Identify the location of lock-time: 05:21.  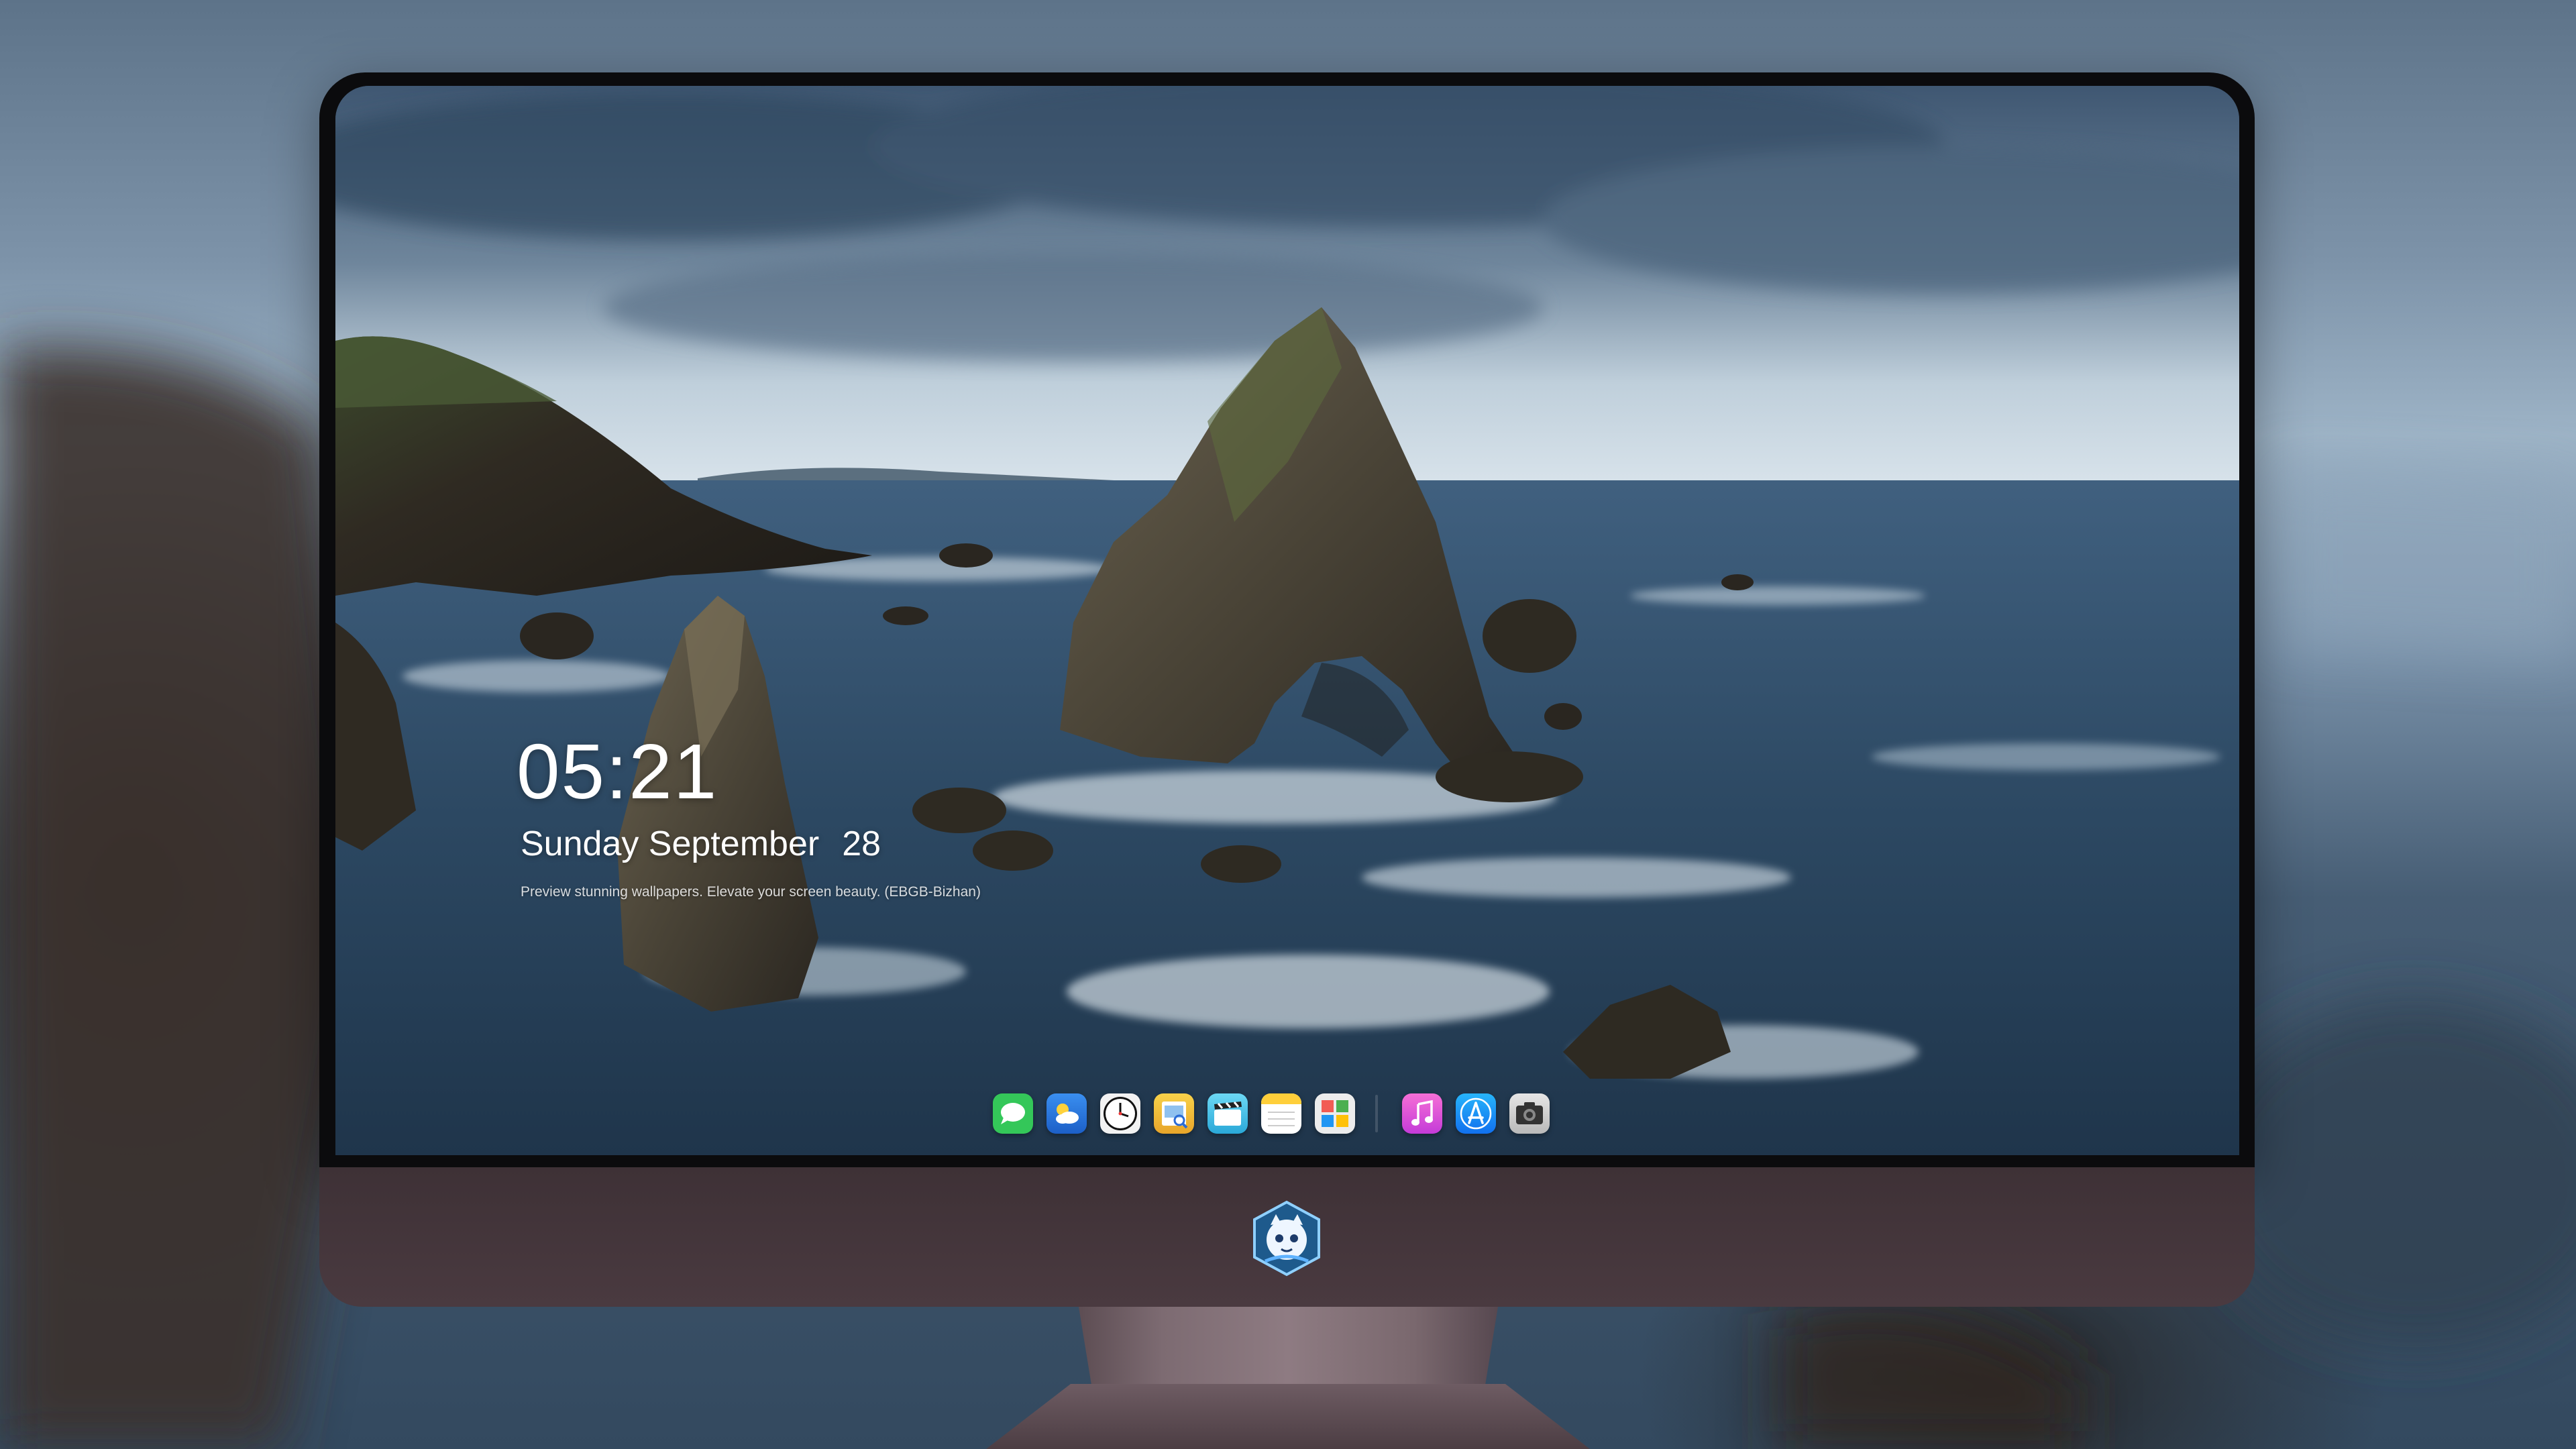
(617, 771).